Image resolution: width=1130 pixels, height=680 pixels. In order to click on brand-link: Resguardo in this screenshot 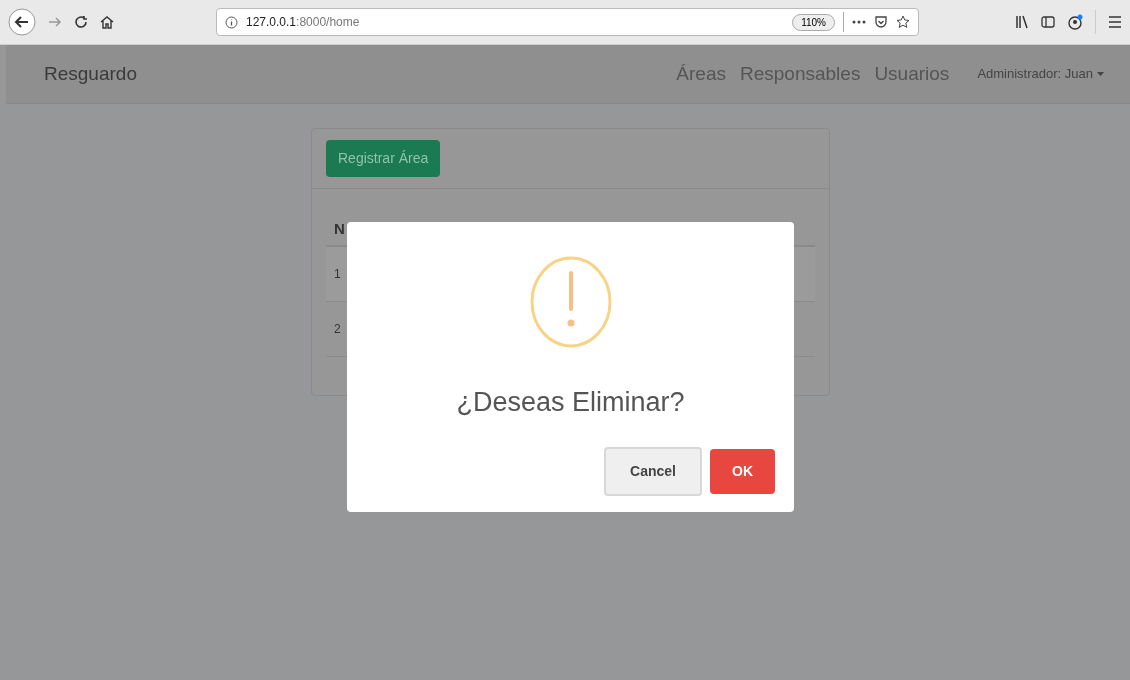, I will do `click(90, 74)`.